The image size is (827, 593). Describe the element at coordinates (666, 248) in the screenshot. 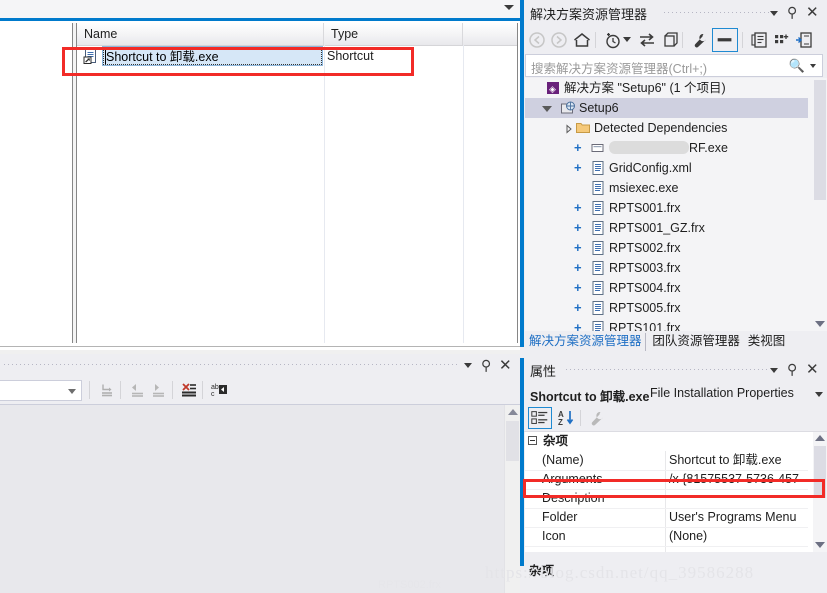

I see `tree-item: + RPTS002.frx` at that location.